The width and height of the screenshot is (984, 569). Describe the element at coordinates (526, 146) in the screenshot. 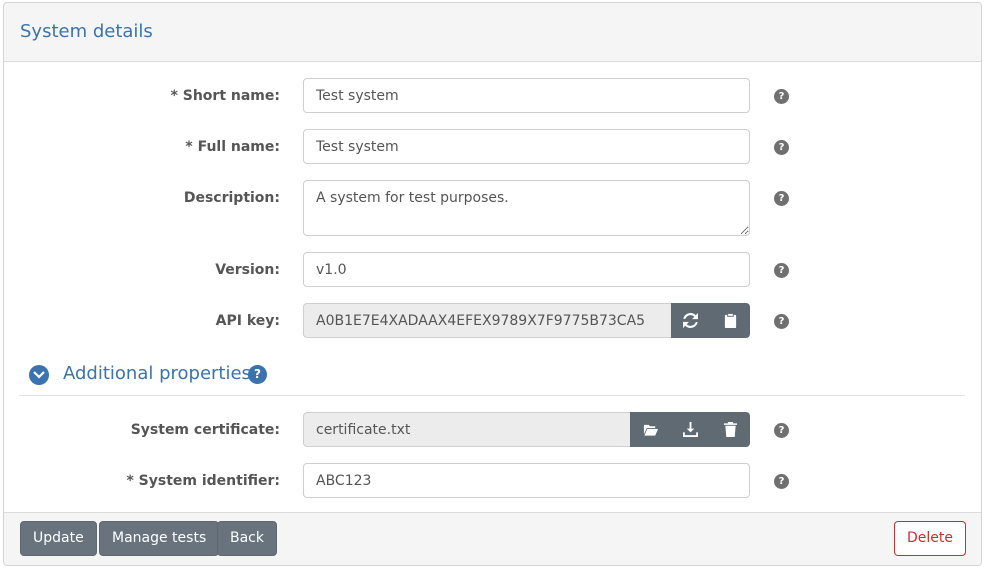

I see `full-name-input` at that location.